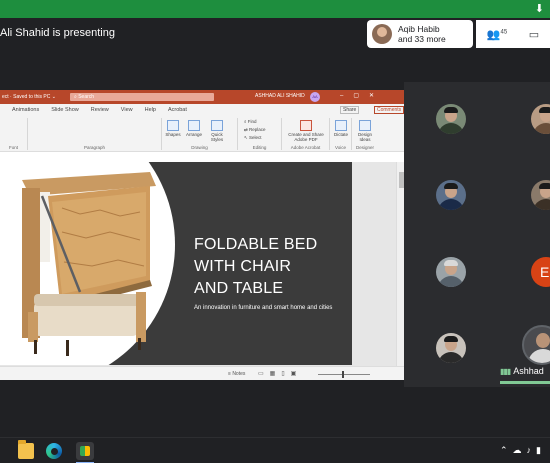 This screenshot has width=550, height=463. Describe the element at coordinates (237, 374) in the screenshot. I see `ppt-notes-button: ≡ Notes` at that location.